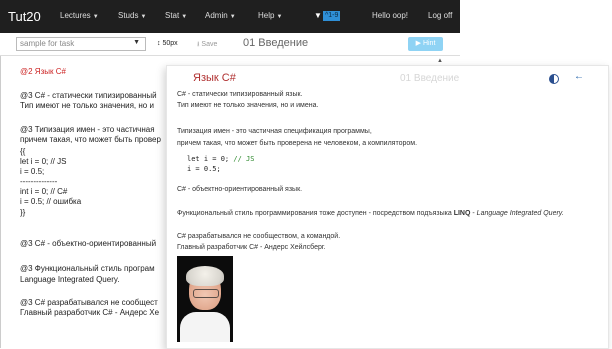 This screenshot has width=612, height=349. I want to click on editor-line: i = 0.5;, so click(32, 171).